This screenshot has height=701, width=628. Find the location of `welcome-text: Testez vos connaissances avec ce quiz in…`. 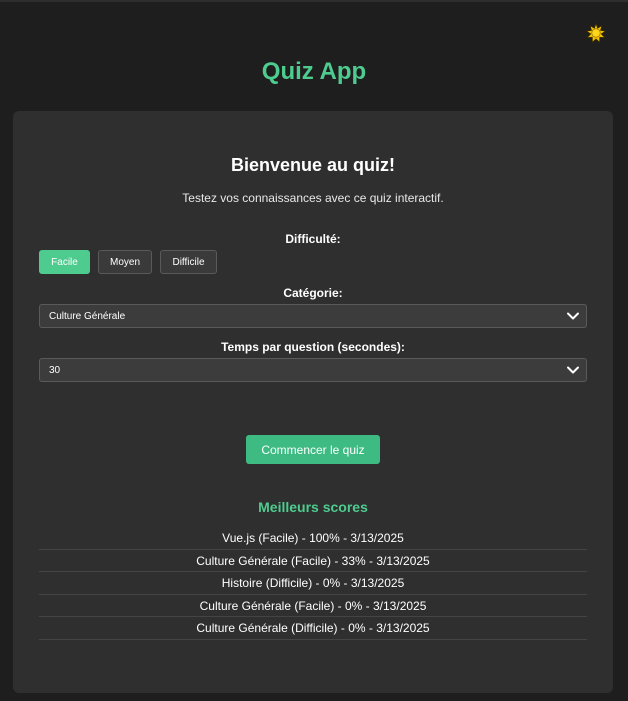

welcome-text: Testez vos connaissances avec ce quiz in… is located at coordinates (313, 198).